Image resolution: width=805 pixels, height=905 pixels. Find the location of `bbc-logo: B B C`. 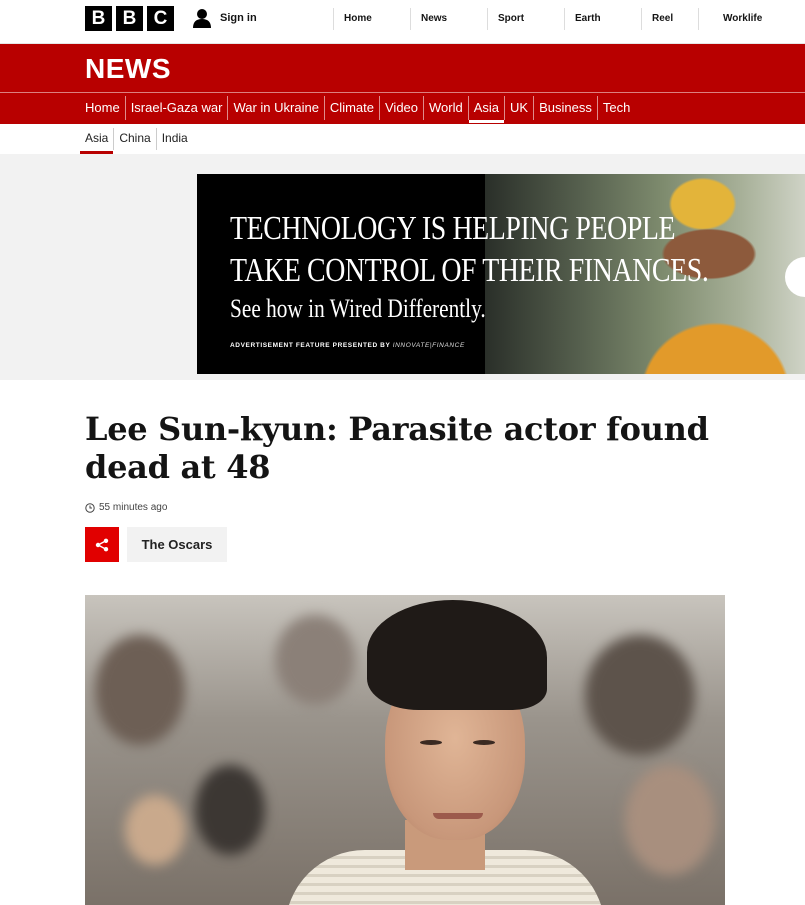

bbc-logo: B B C is located at coordinates (129, 18).